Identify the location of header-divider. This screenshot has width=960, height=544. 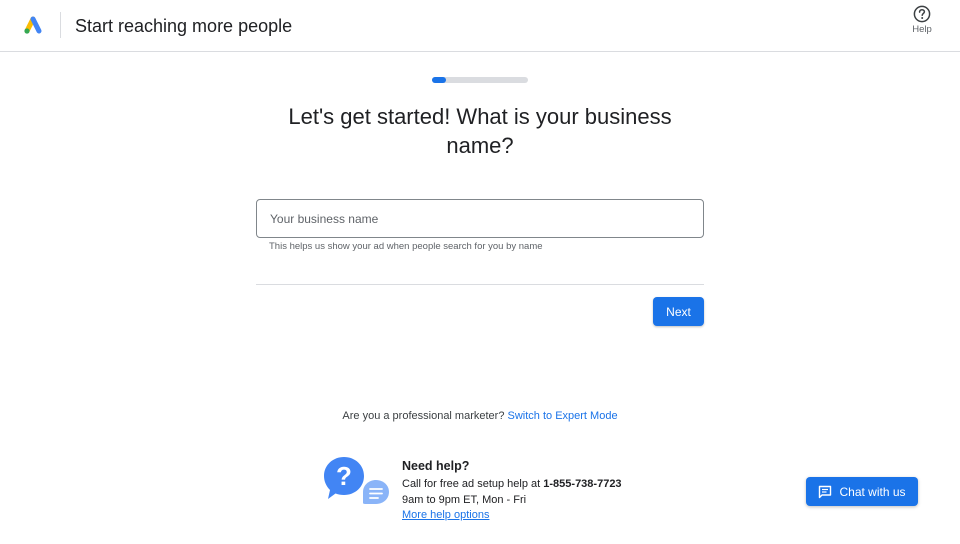
(60, 25).